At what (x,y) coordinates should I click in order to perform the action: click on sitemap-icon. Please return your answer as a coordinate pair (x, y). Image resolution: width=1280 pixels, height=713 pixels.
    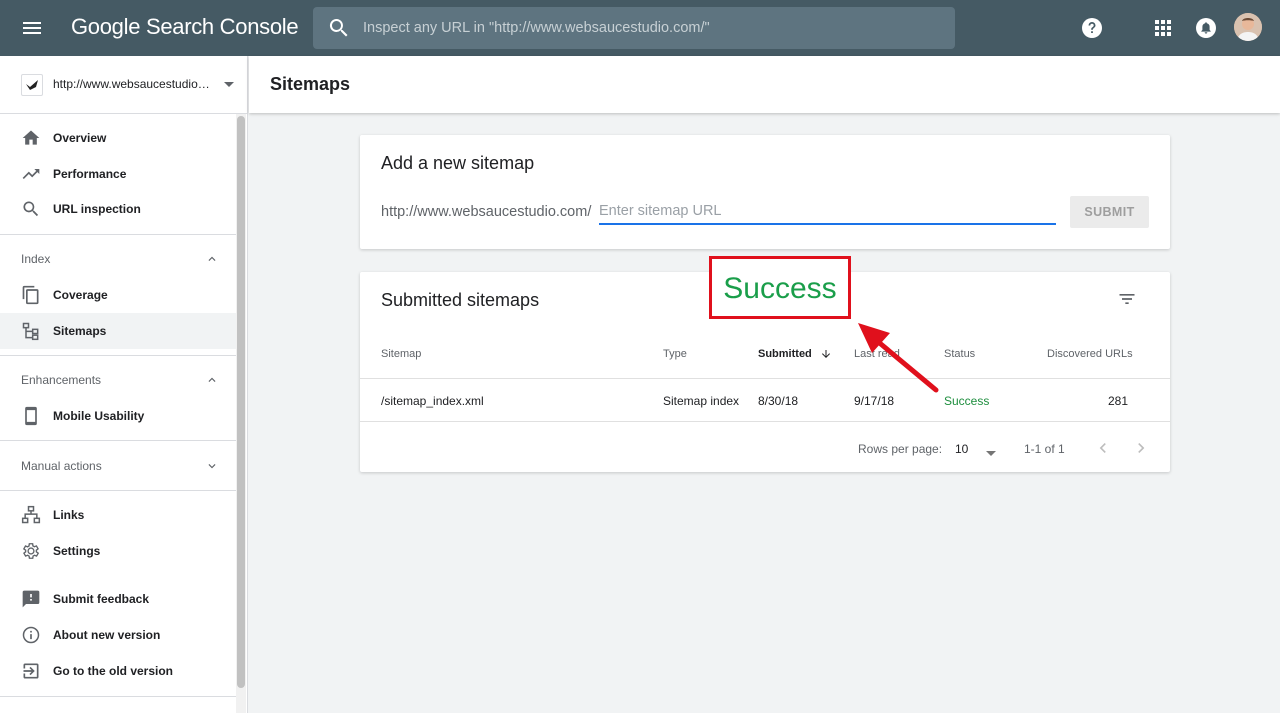
    Looking at the image, I should click on (31, 331).